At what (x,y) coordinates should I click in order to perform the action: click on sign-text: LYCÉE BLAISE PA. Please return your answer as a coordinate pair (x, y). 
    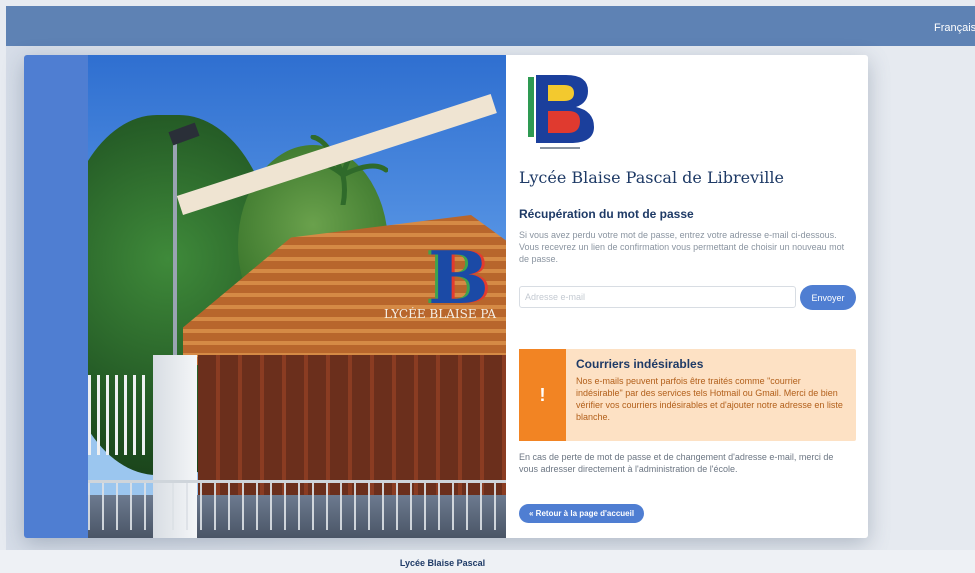
    Looking at the image, I should click on (440, 314).